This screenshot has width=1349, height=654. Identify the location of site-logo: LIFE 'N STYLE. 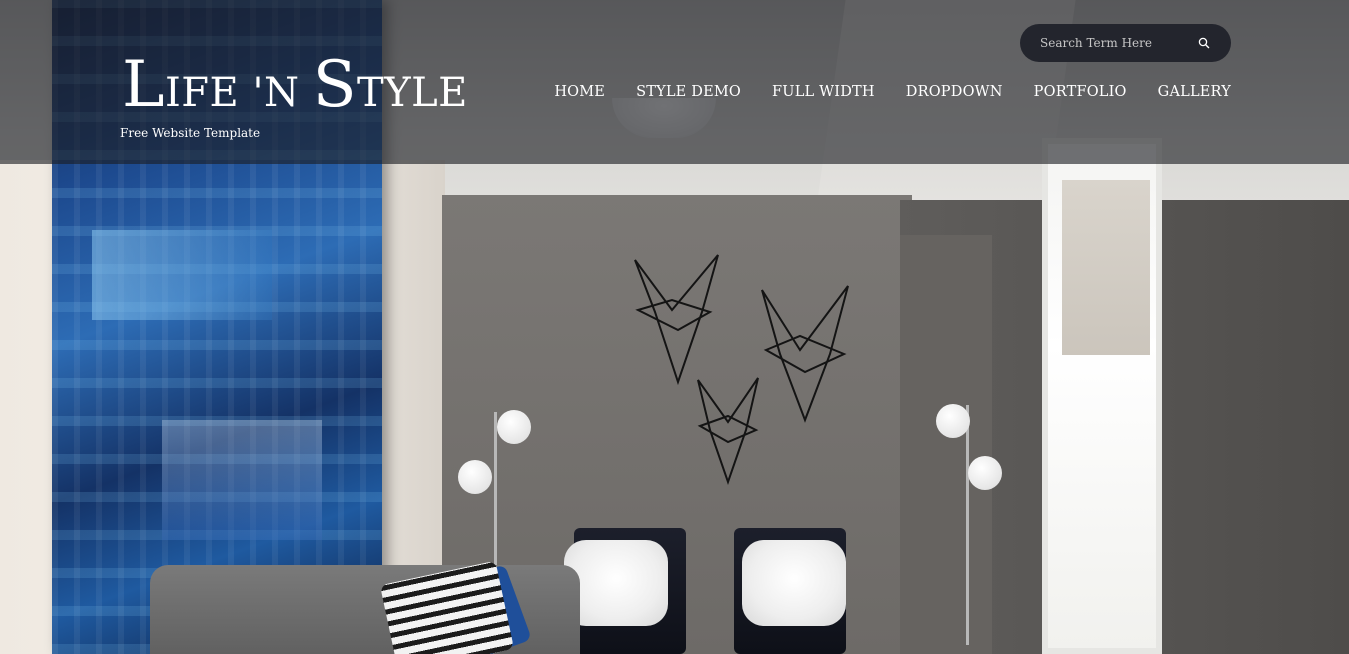
(295, 85).